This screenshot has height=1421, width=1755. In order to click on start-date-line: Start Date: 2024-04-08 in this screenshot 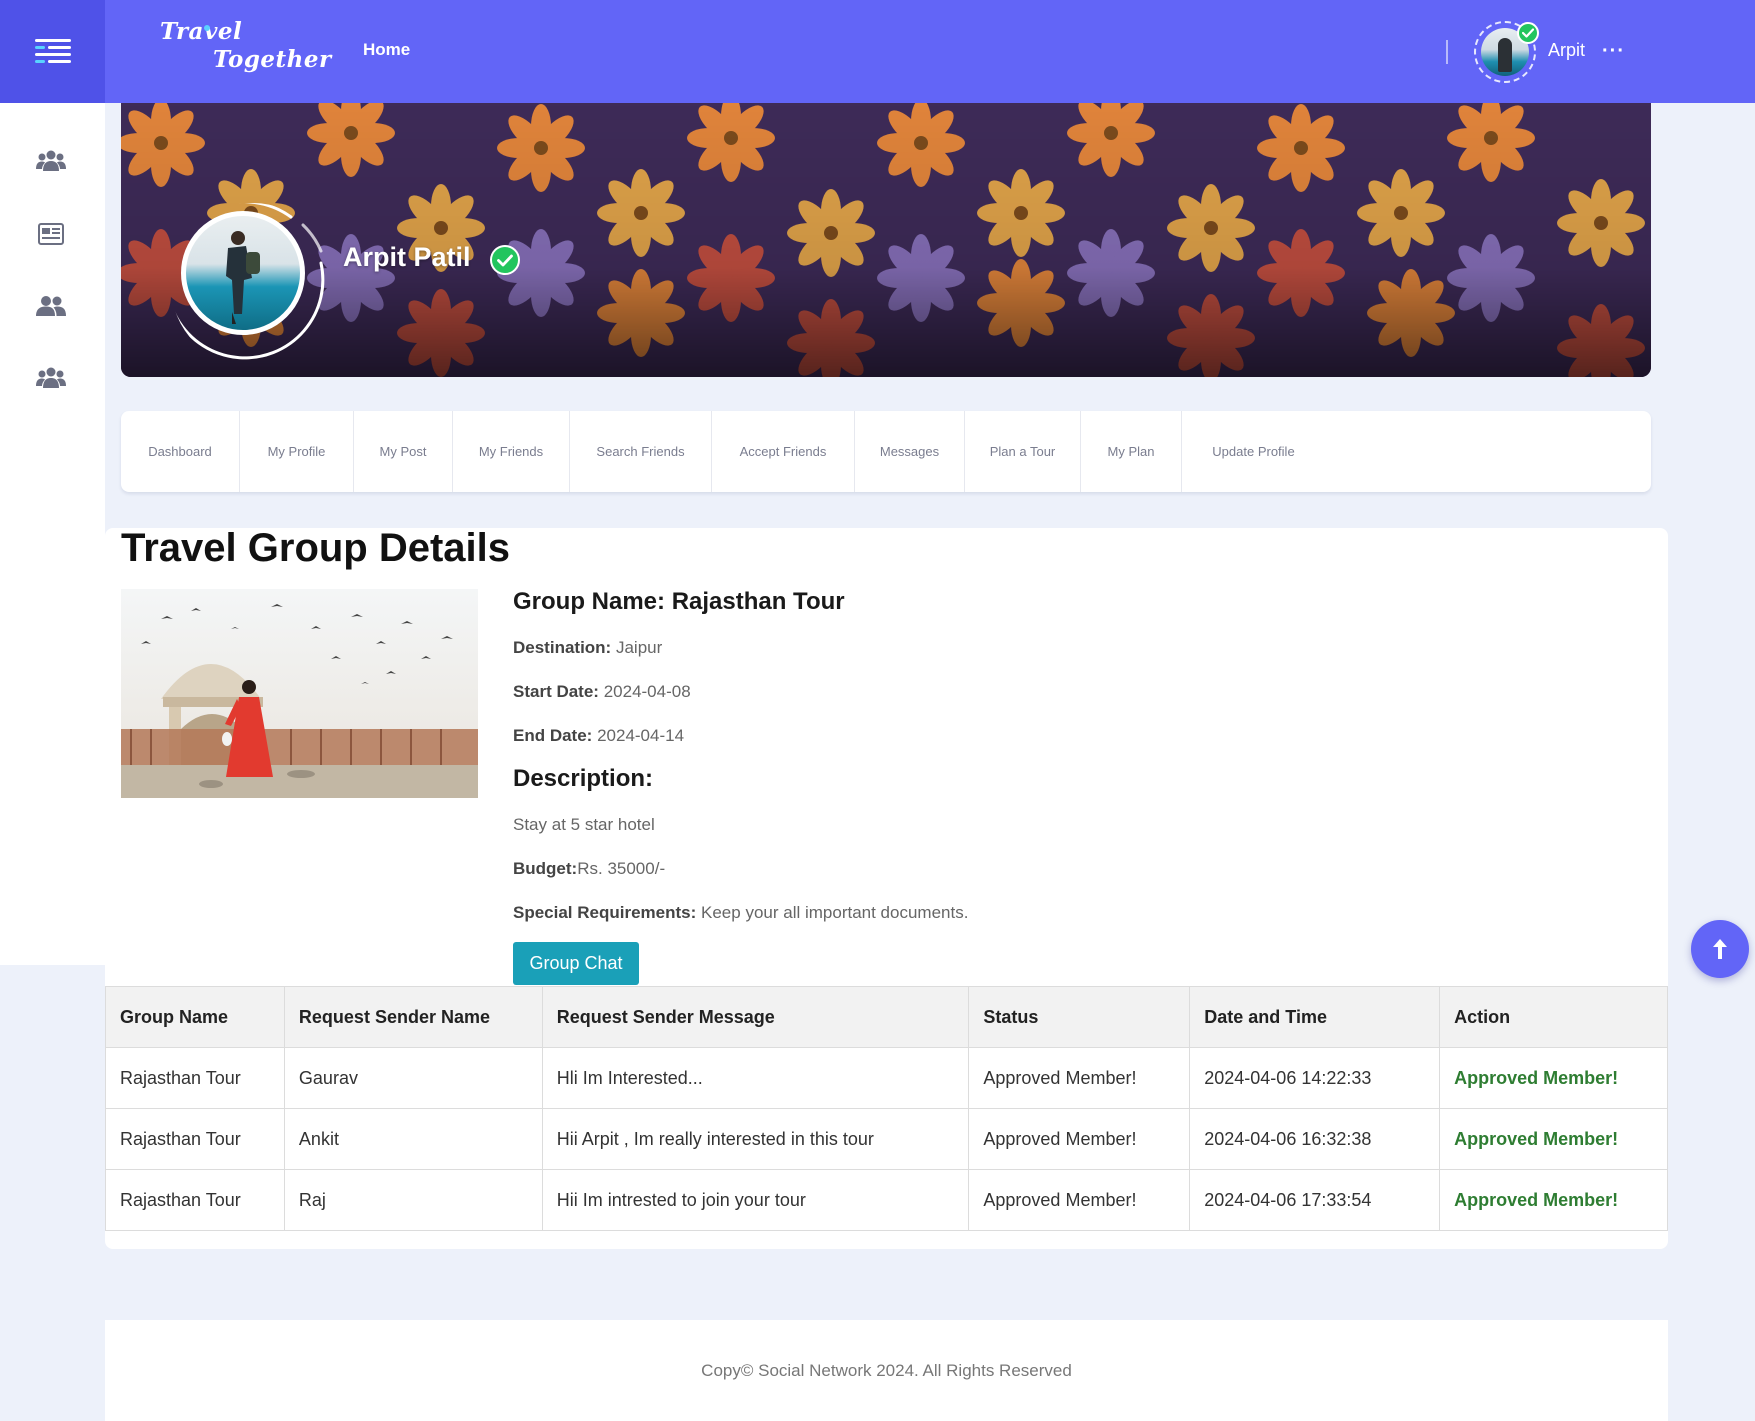, I will do `click(602, 692)`.